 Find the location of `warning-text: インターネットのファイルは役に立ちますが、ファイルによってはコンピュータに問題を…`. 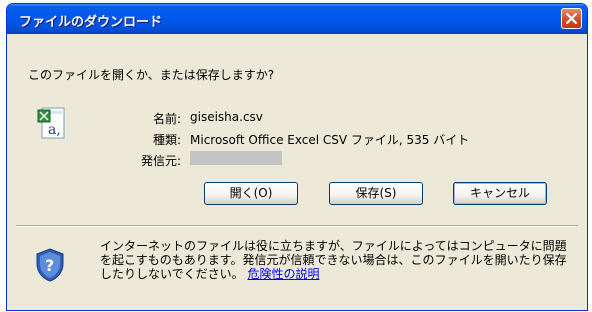

warning-text: インターネットのファイルは役に立ちますが、ファイルによってはコンピュータに問題を… is located at coordinates (333, 260).